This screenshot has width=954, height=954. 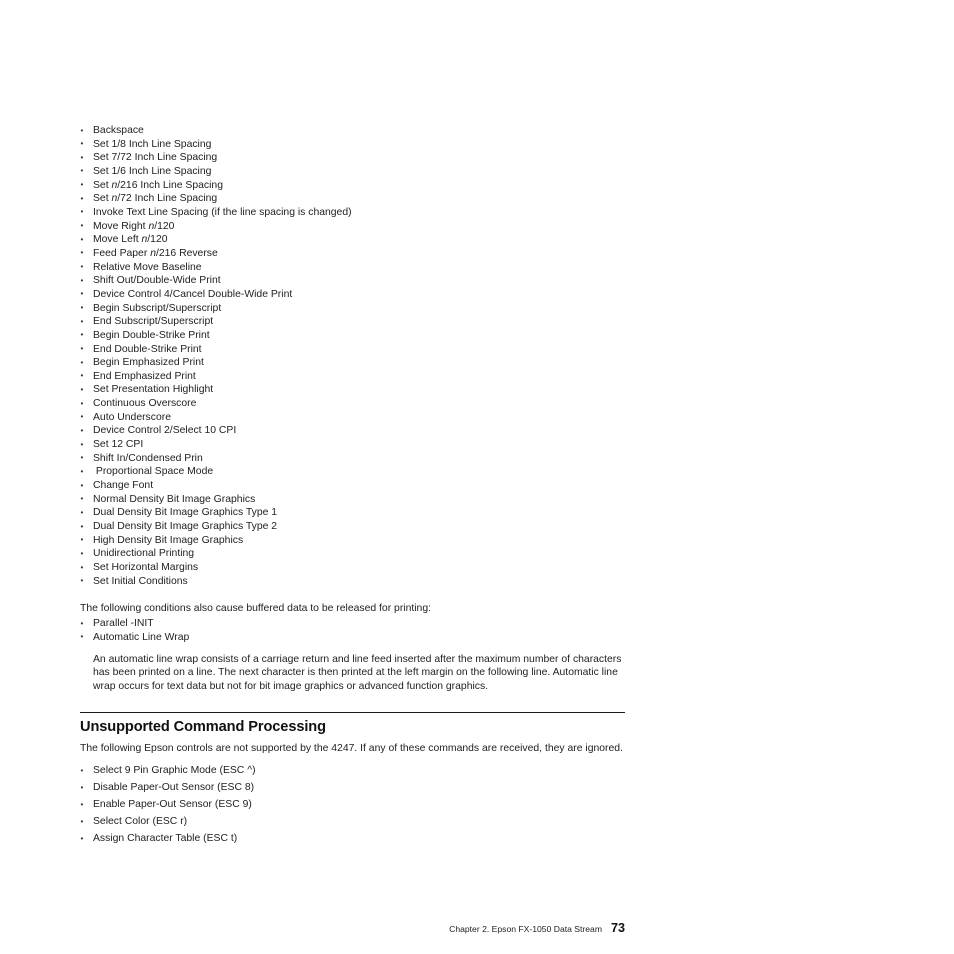 What do you see at coordinates (360, 240) in the screenshot?
I see `list-item: Move Left n/120` at bounding box center [360, 240].